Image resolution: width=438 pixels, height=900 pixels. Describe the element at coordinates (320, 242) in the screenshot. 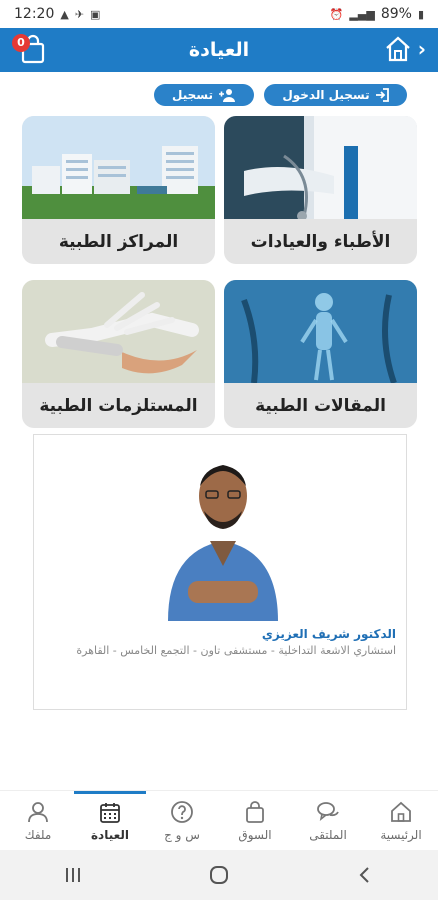

I see `category-label: الأطباء والعيادات` at that location.